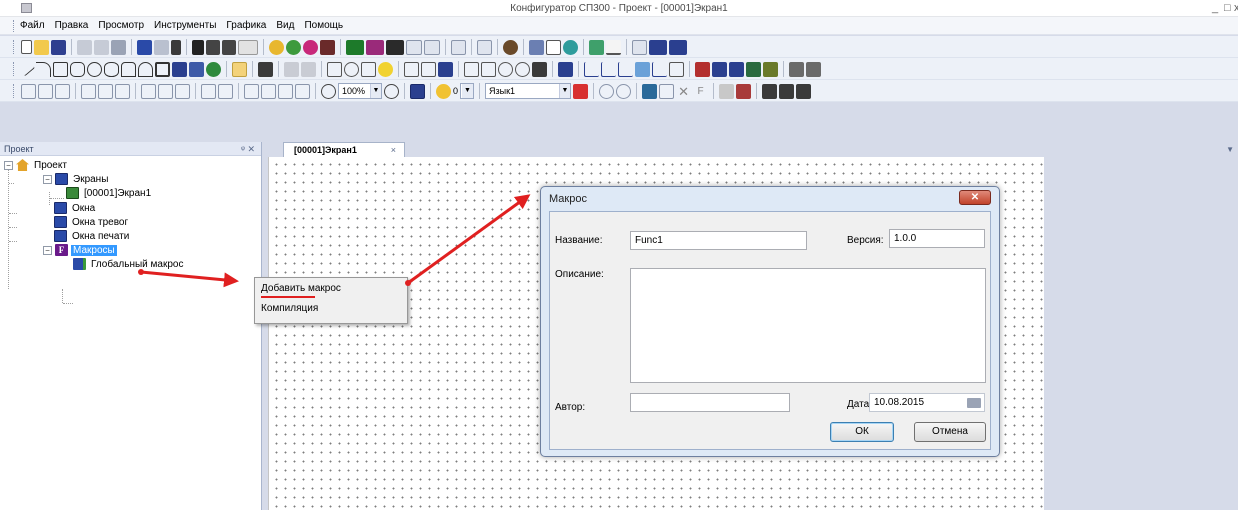  I want to click on group-icon, so click(251, 91).